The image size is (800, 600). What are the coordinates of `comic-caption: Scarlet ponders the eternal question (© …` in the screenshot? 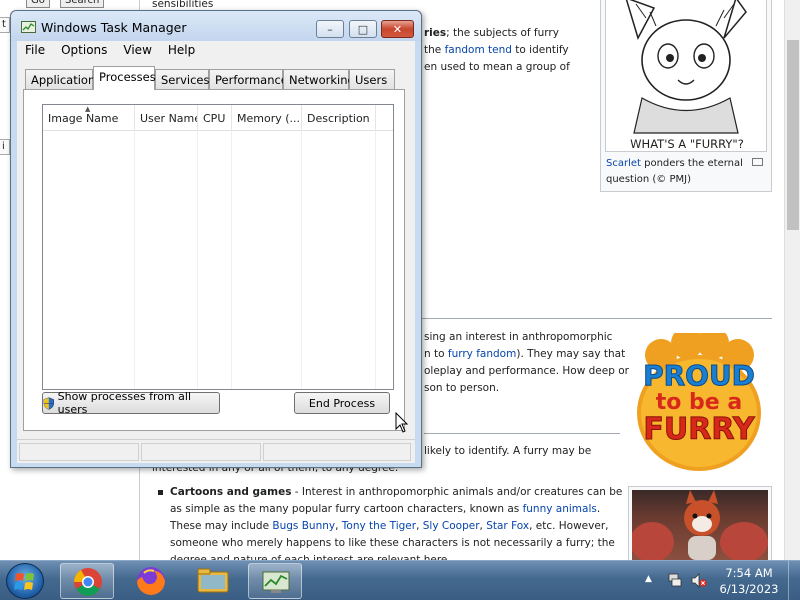 It's located at (674, 172).